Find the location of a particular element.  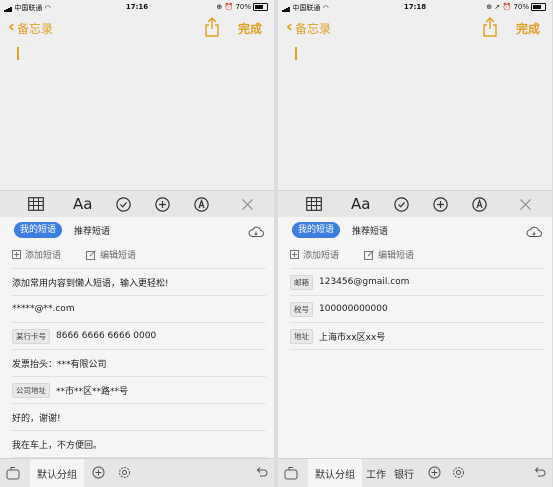

cloud-icon is located at coordinates (256, 231).